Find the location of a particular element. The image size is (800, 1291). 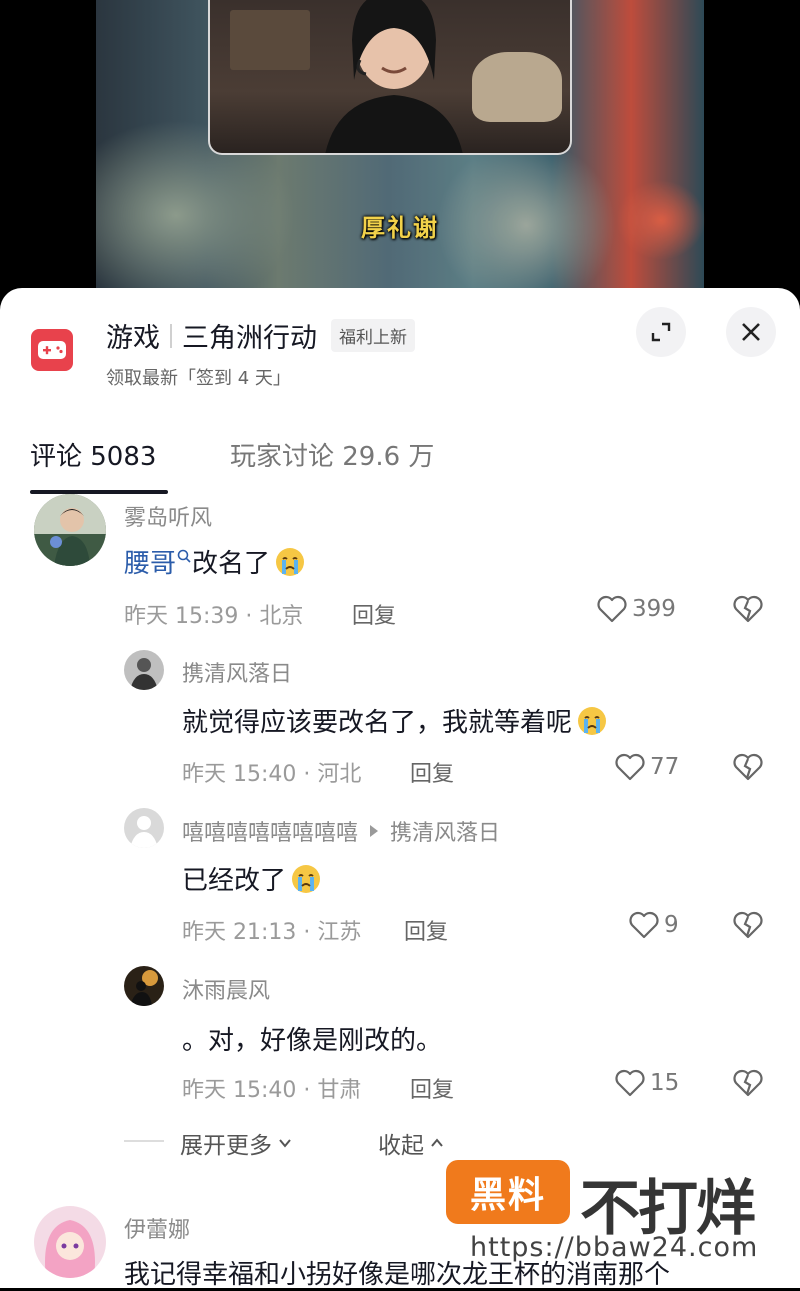

game-title-row: 游戏 三角洲行动 福利上新 is located at coordinates (260, 335).